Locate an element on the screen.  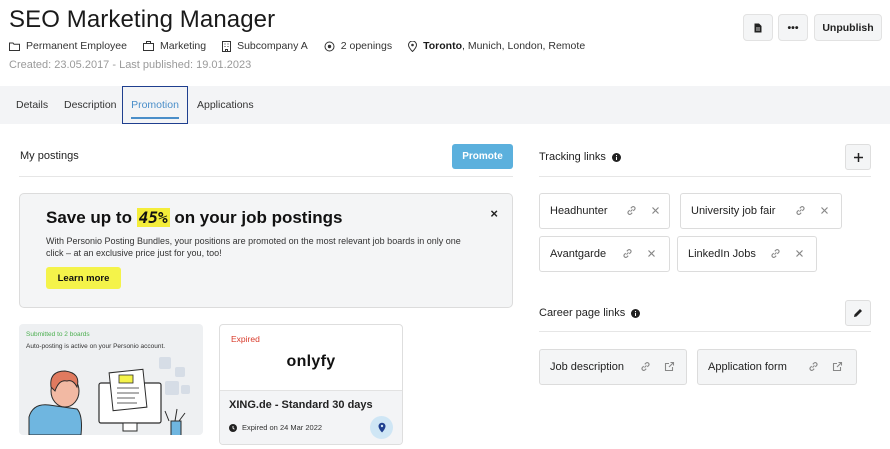
document-button is located at coordinates (758, 27).